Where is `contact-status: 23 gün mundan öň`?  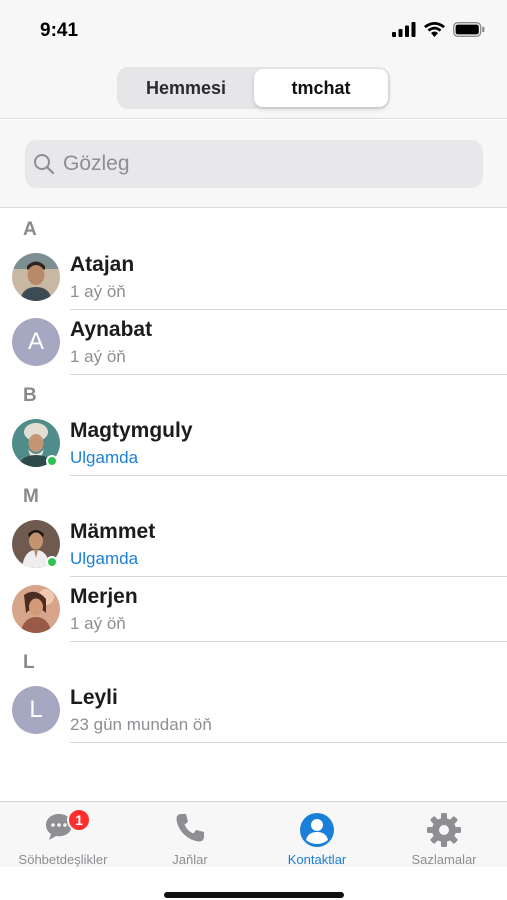
contact-status: 23 gün mundan öň is located at coordinates (141, 724).